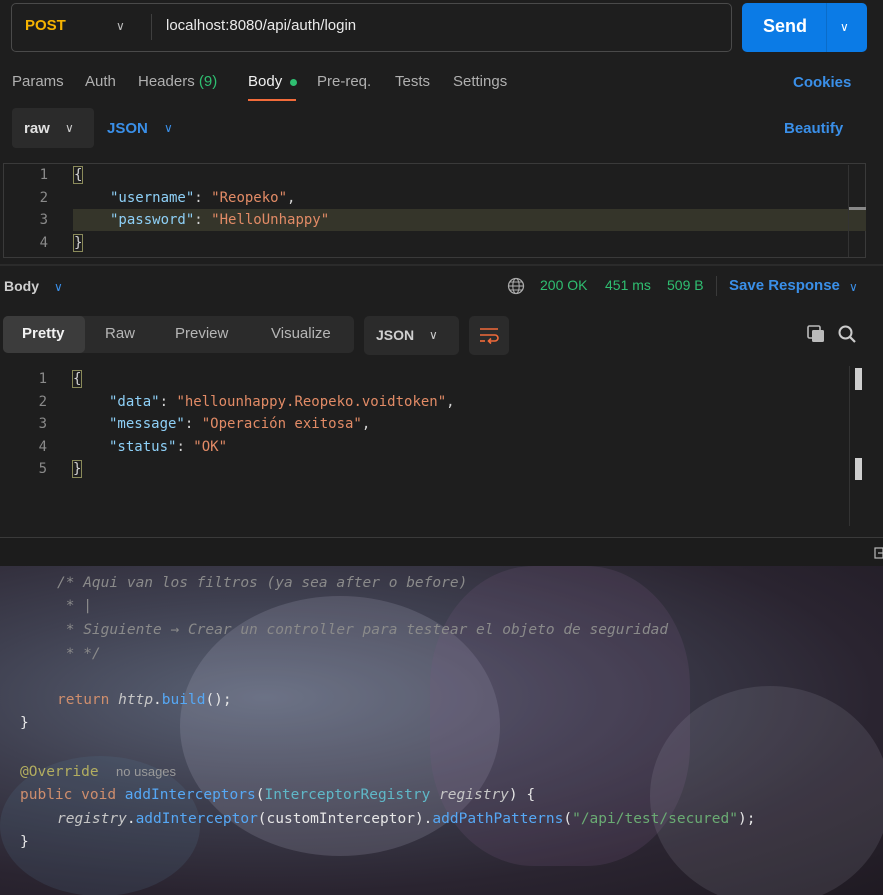 The height and width of the screenshot is (895, 883). What do you see at coordinates (134, 402) in the screenshot?
I see `json-key: "data"` at bounding box center [134, 402].